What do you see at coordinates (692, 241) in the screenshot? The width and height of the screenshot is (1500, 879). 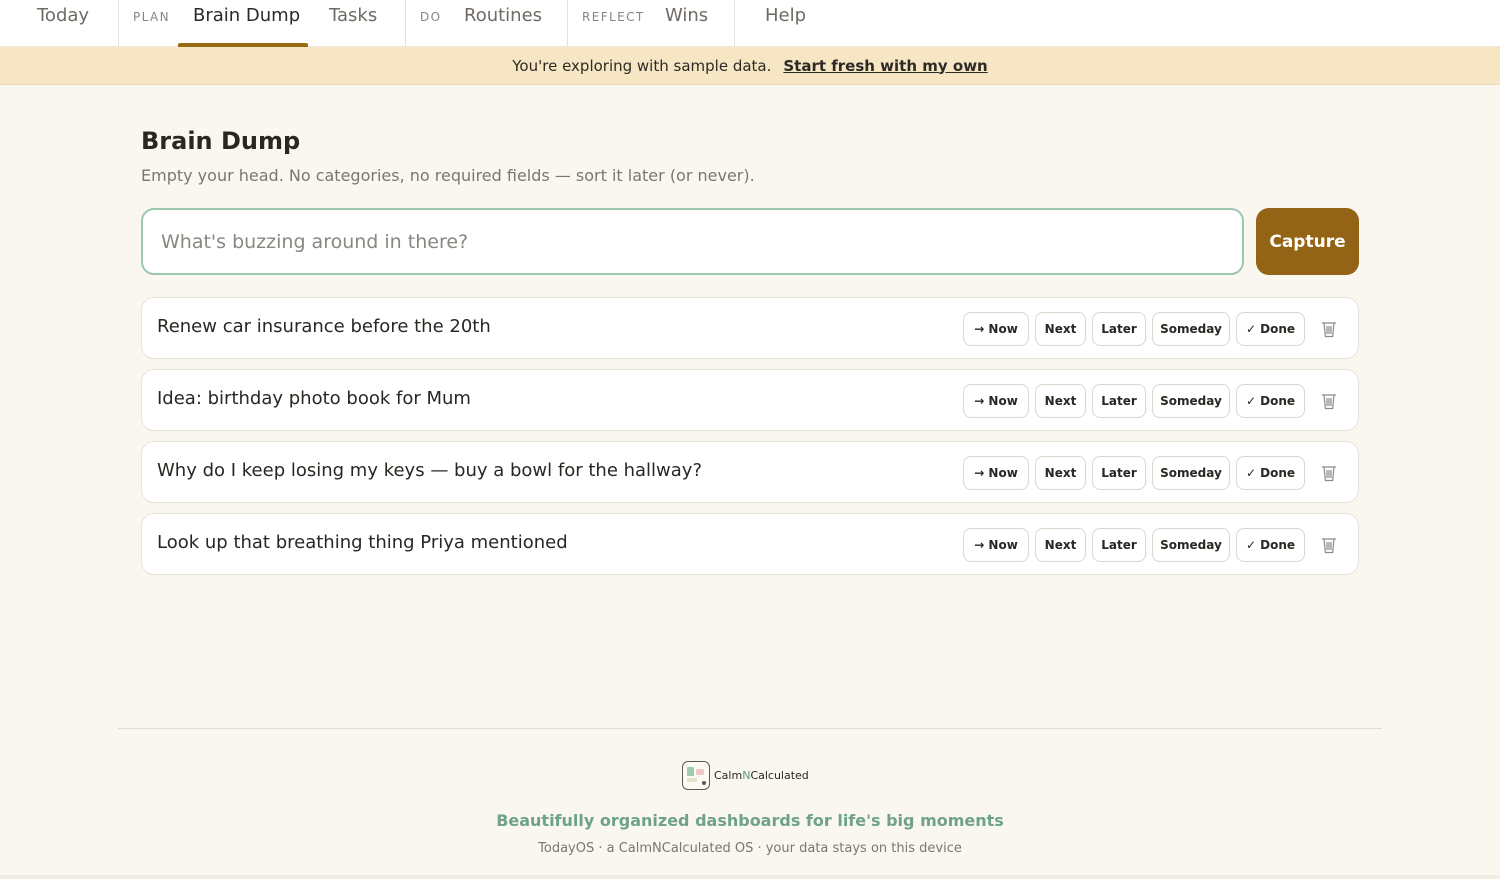 I see `brain-dump-input` at bounding box center [692, 241].